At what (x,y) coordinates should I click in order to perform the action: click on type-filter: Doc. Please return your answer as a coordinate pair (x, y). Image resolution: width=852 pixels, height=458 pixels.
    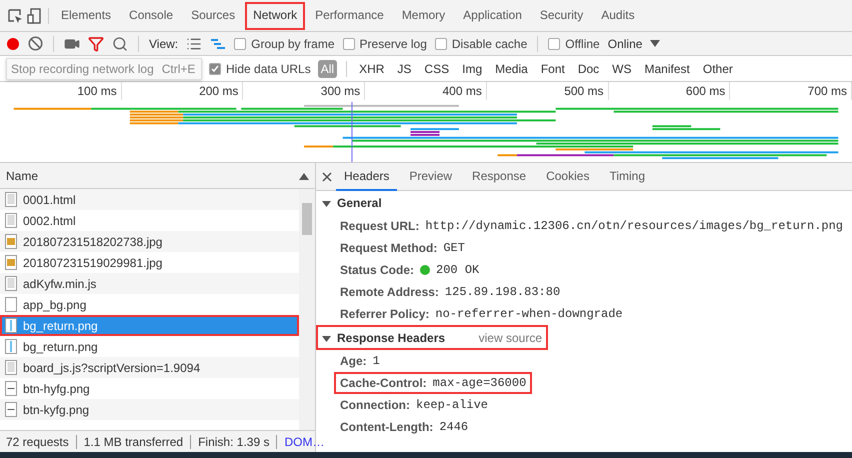
    Looking at the image, I should click on (588, 69).